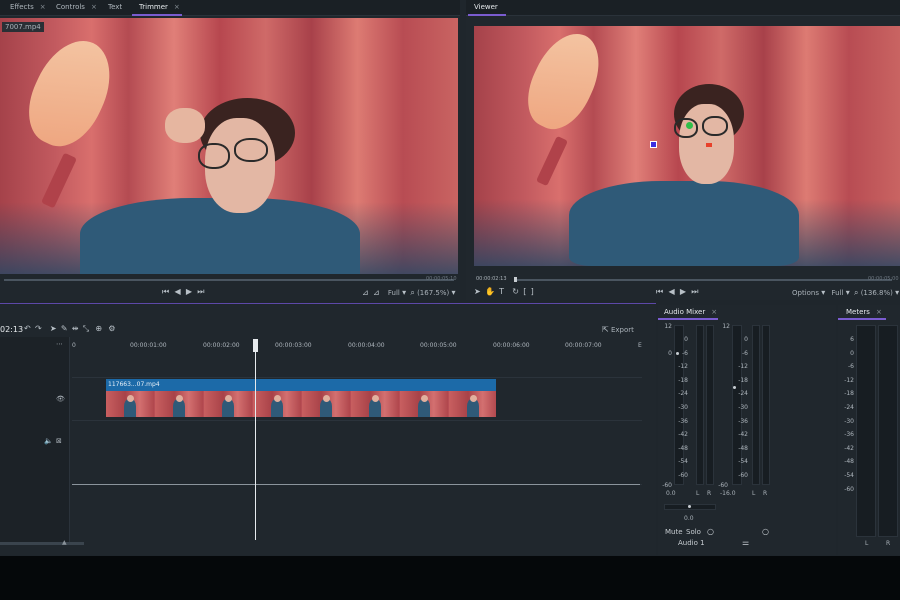 This screenshot has height=600, width=900. I want to click on audio-track-speaker-icon: 🔈, so click(48, 441).